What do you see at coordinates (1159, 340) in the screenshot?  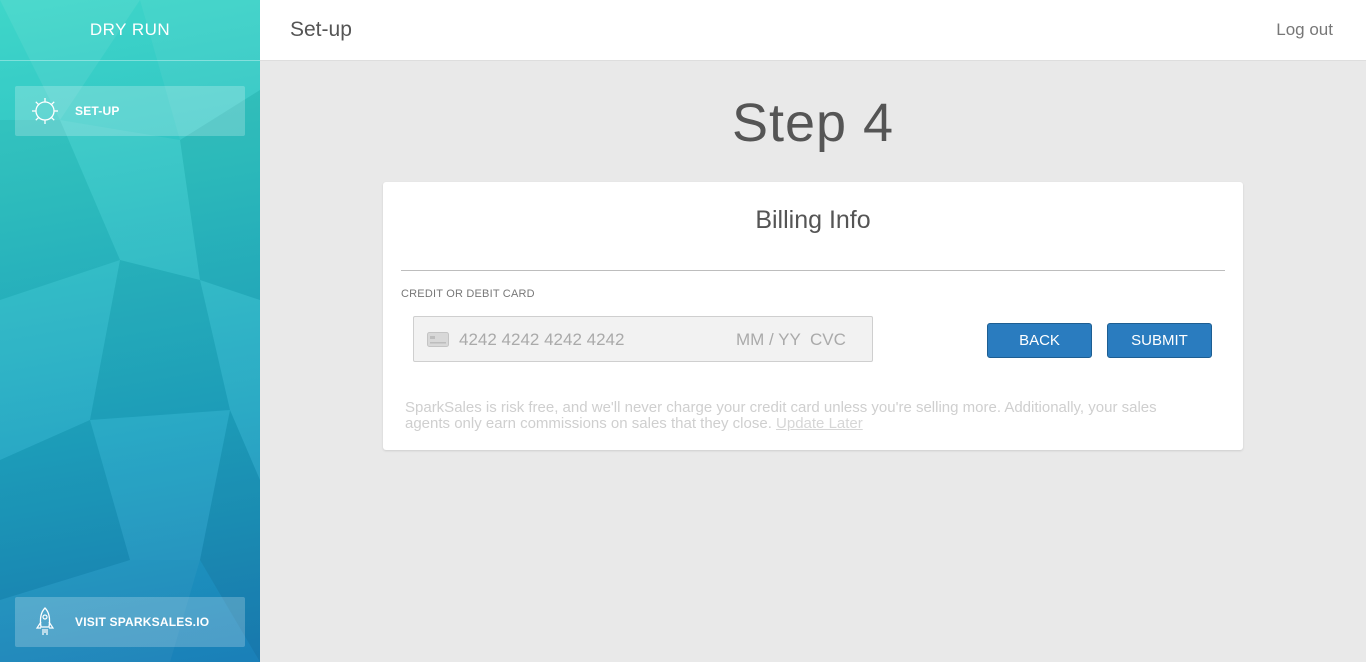 I see `submit-button: SUBMIT` at bounding box center [1159, 340].